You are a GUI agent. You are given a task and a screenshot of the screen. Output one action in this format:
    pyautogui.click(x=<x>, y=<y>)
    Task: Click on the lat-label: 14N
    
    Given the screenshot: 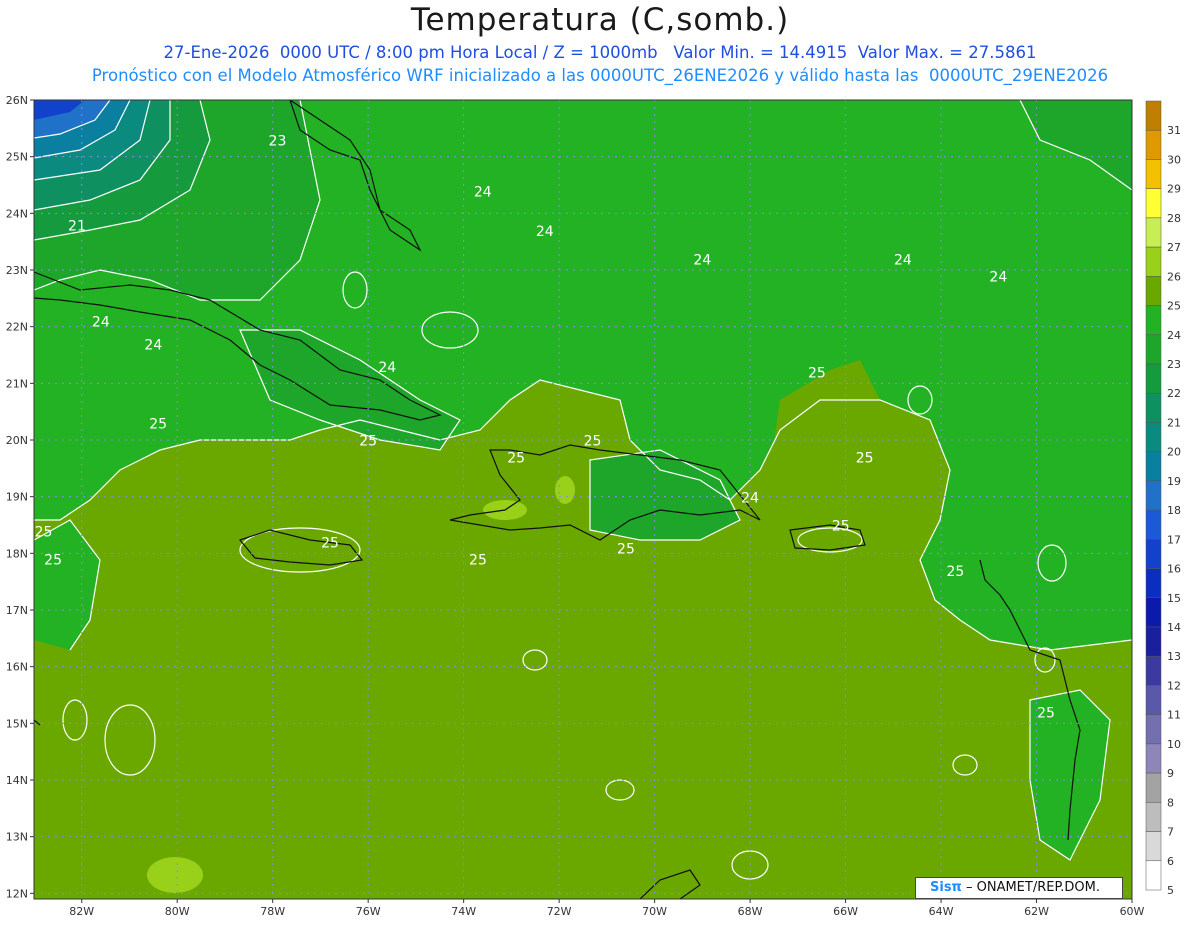 What is the action you would take?
    pyautogui.click(x=17, y=780)
    